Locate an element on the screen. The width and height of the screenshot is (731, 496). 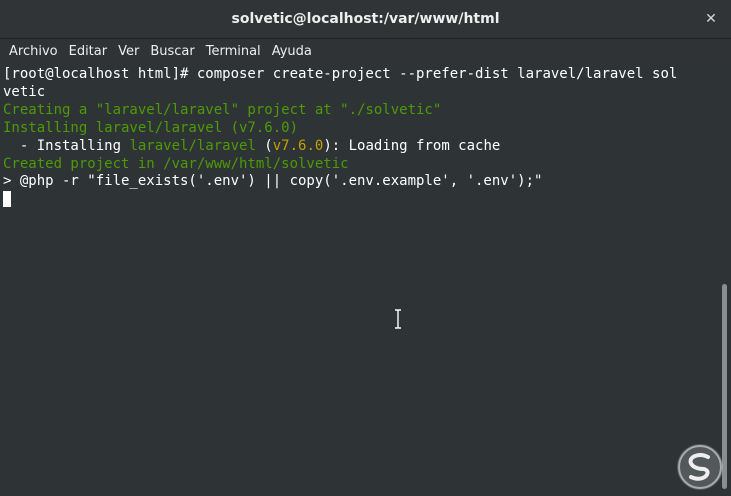
terminal-cursor is located at coordinates (7, 199).